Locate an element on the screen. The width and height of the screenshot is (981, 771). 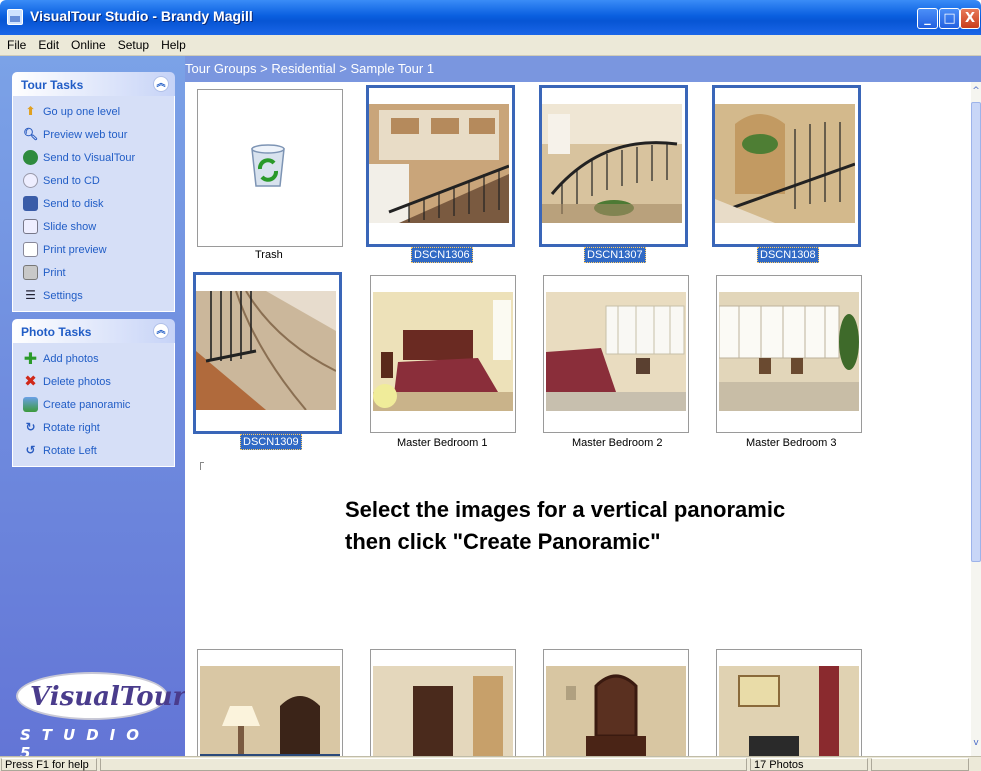
instruction-line-2: then click "Create Panoramic" is located at coordinates (503, 541).